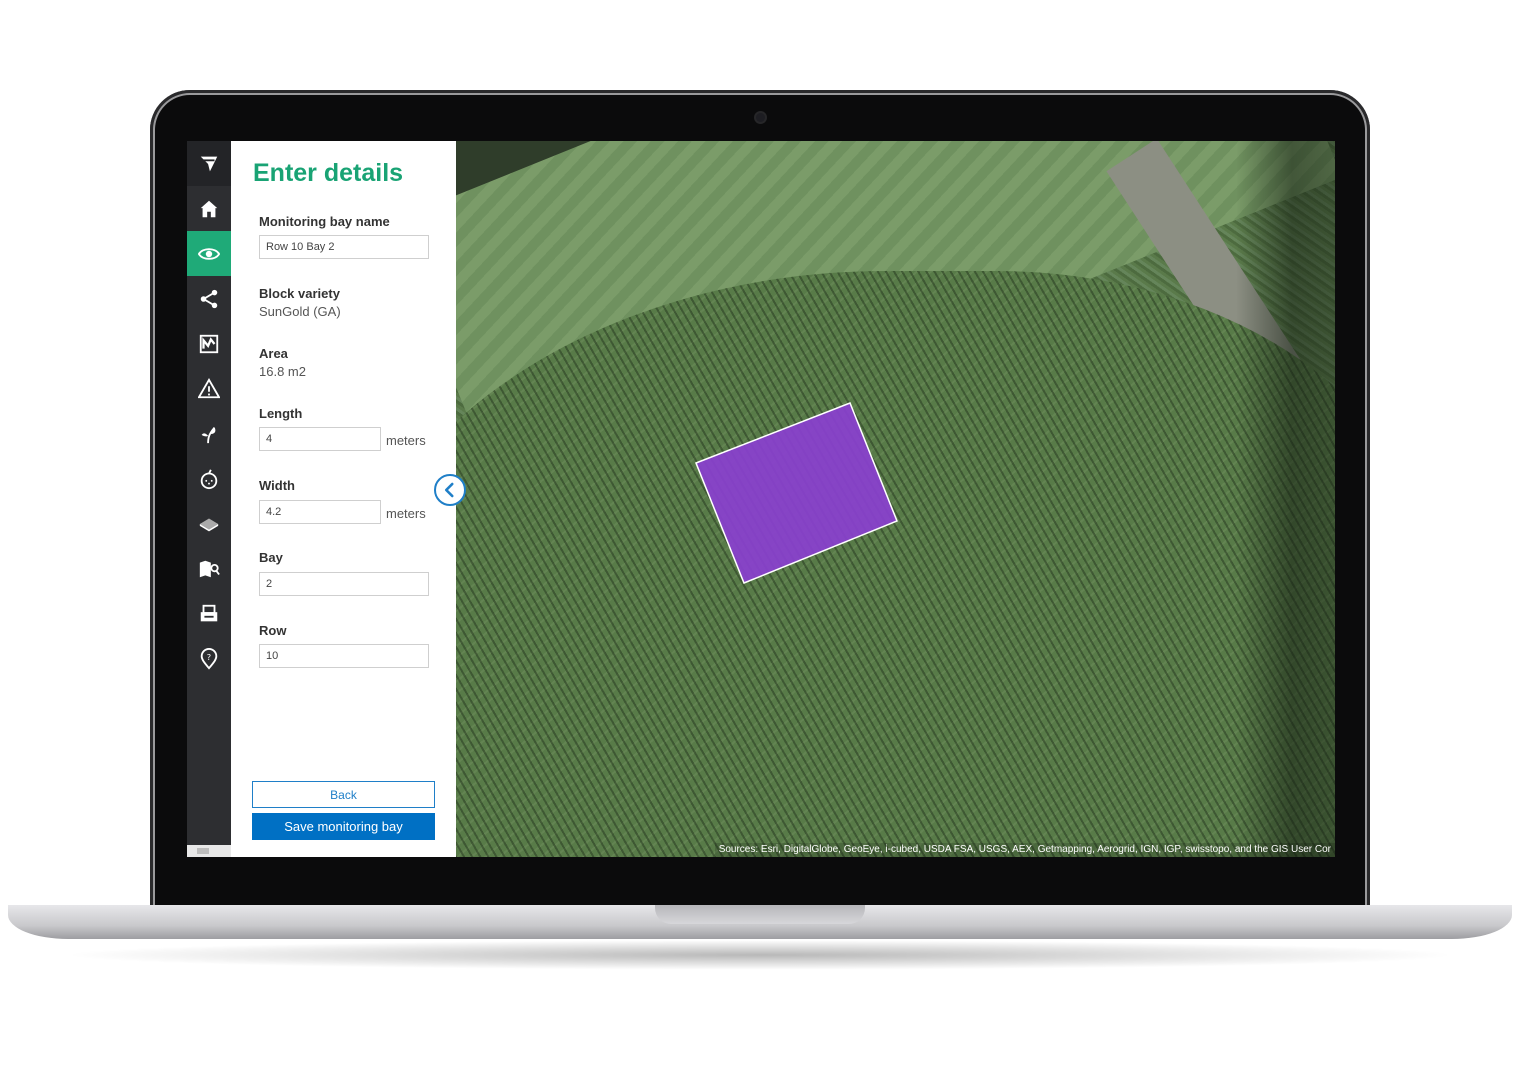 Image resolution: width=1520 pixels, height=1080 pixels. What do you see at coordinates (406, 513) in the screenshot?
I see `width-unit: meters` at bounding box center [406, 513].